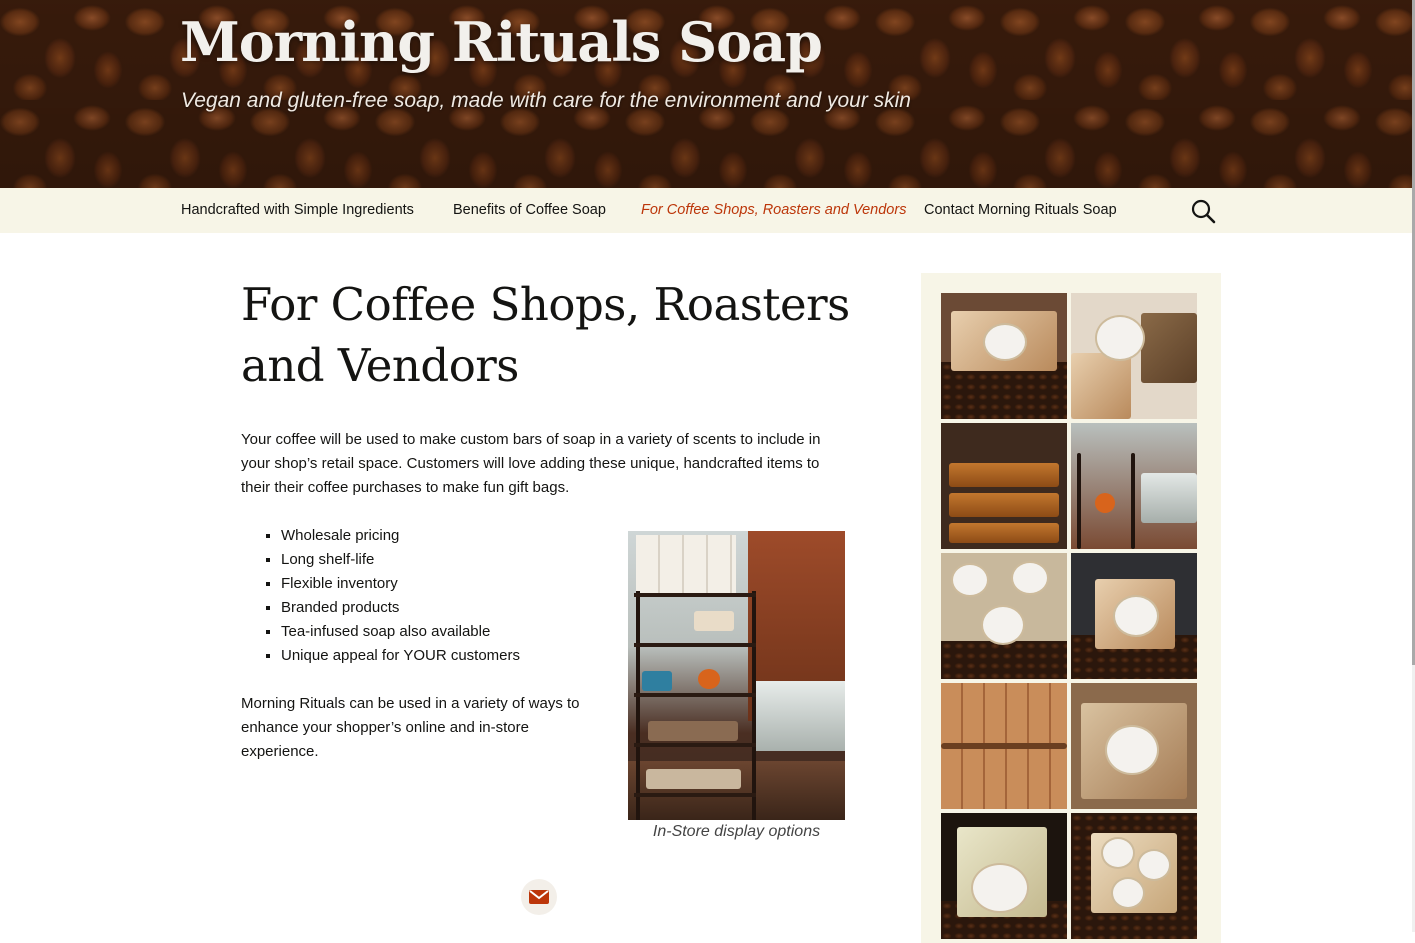  Describe the element at coordinates (773, 210) in the screenshot. I see `nav-item-coffee-shops: For Coffee Shops, Roasters and Vendors` at that location.